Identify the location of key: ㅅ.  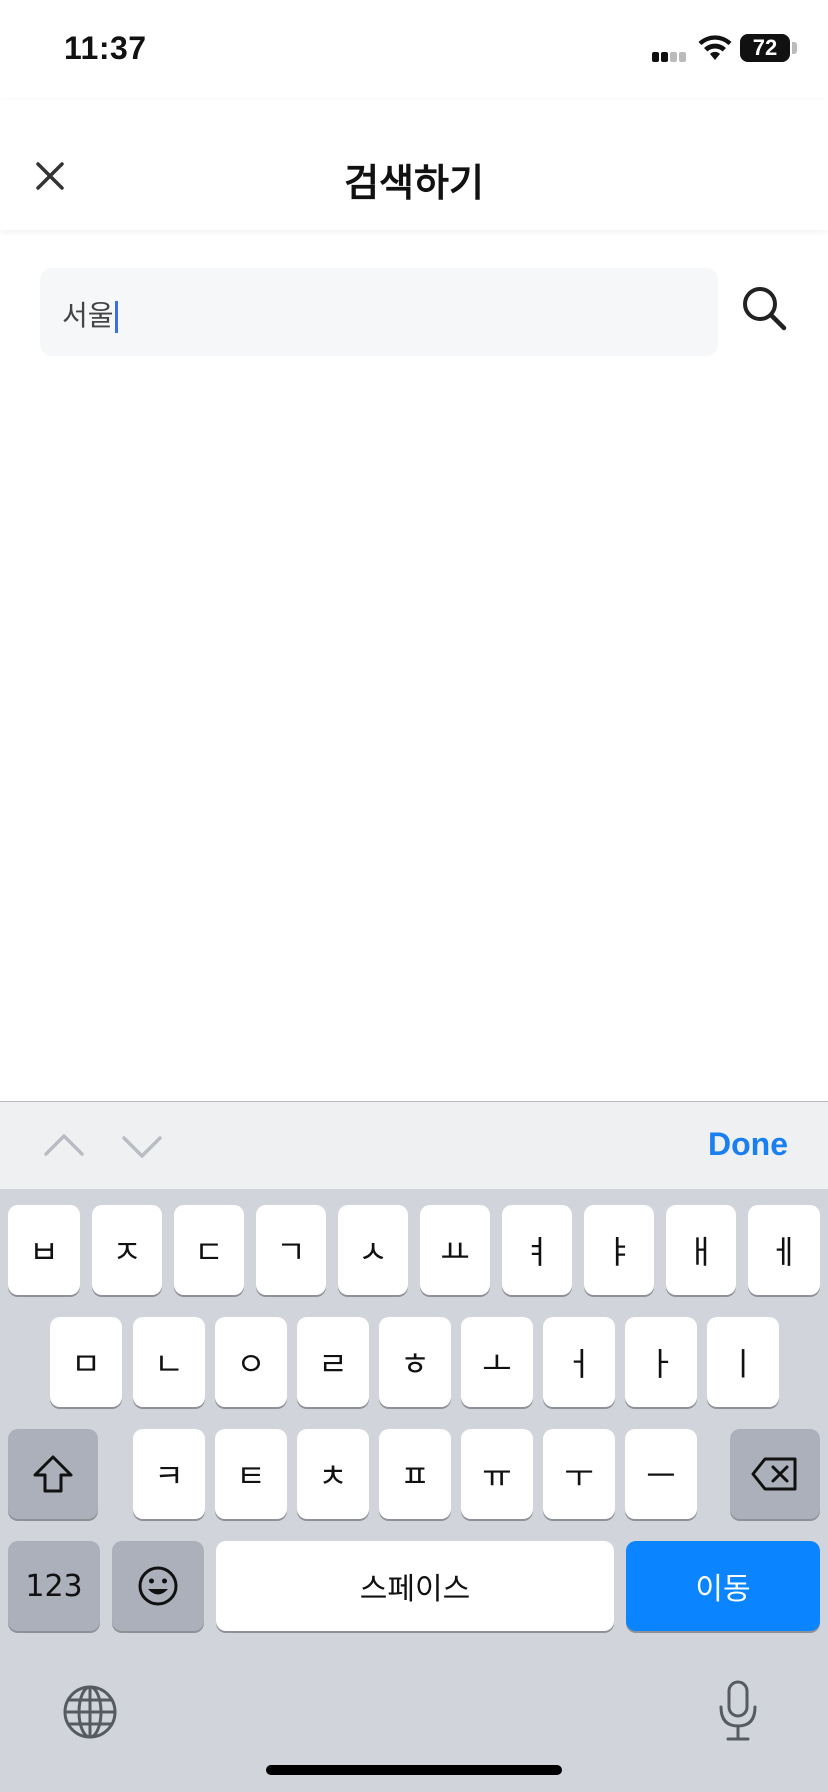
(373, 1250).